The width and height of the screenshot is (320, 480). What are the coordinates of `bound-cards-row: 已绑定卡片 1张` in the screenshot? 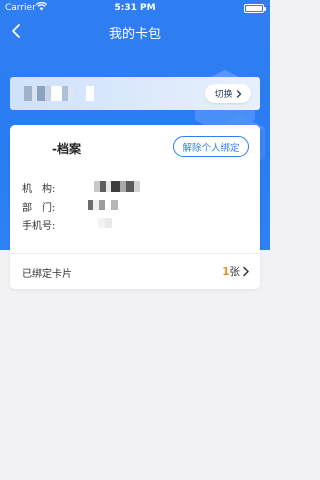 It's located at (135, 271).